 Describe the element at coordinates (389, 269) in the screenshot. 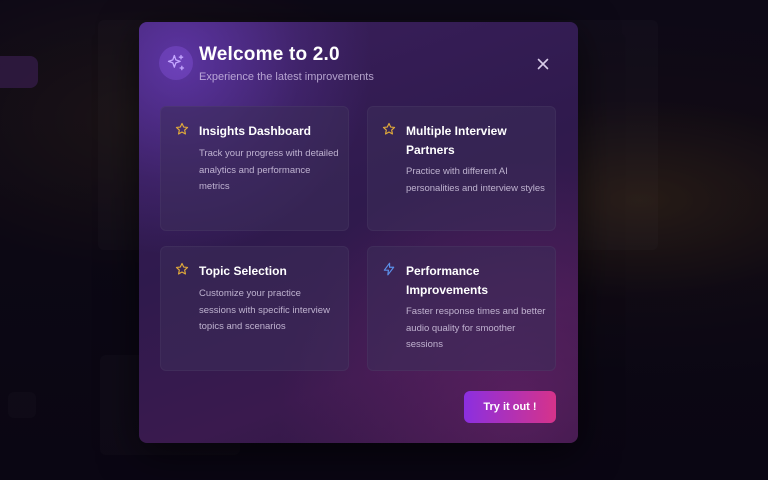

I see `lightning-icon` at that location.